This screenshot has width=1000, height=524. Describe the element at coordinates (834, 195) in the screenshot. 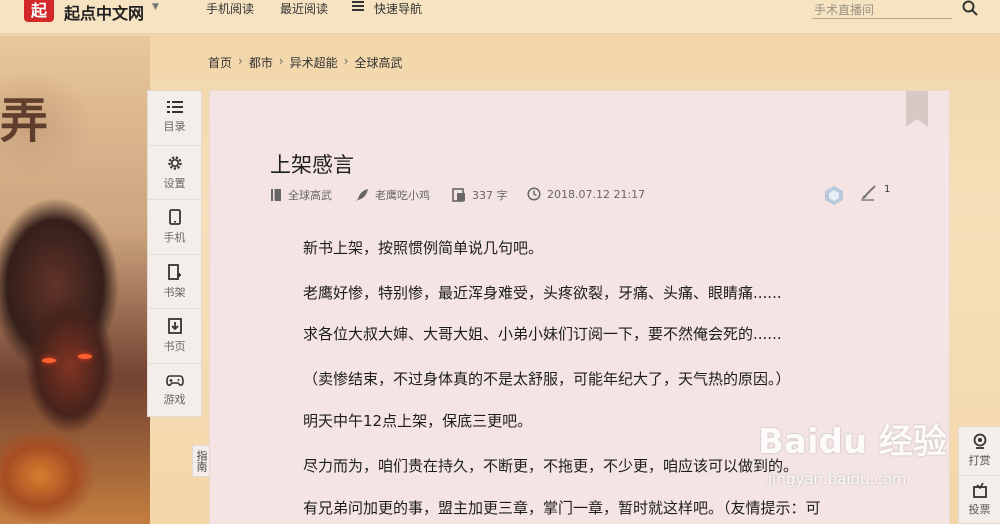

I see `gift-icon` at that location.